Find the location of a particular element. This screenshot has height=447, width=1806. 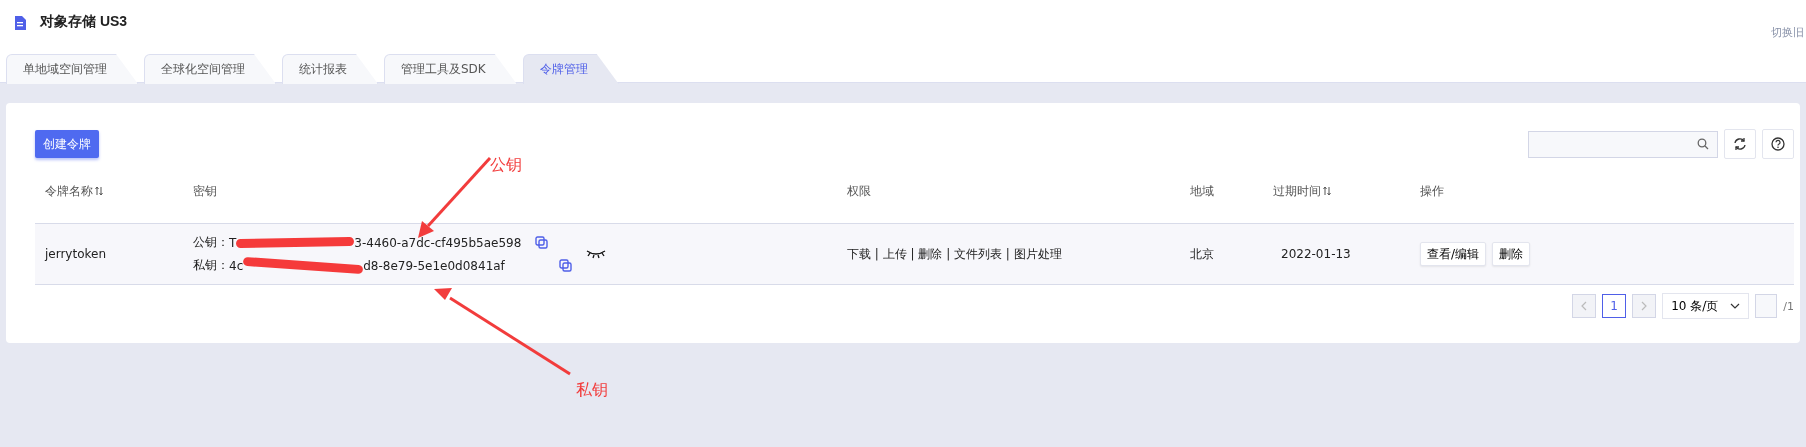

column-header: 操作 is located at coordinates (1432, 191).